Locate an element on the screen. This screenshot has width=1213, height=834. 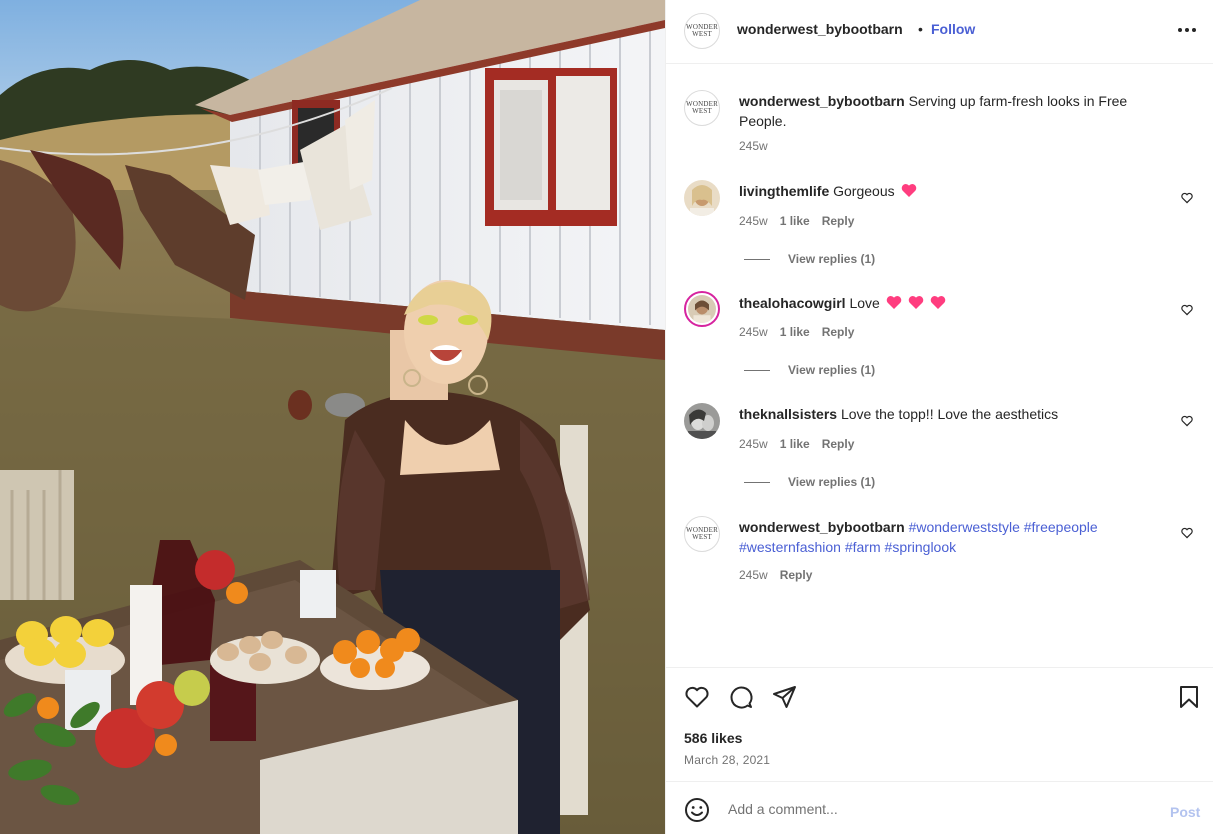
hashtag-link: #westernfashion is located at coordinates (790, 547).